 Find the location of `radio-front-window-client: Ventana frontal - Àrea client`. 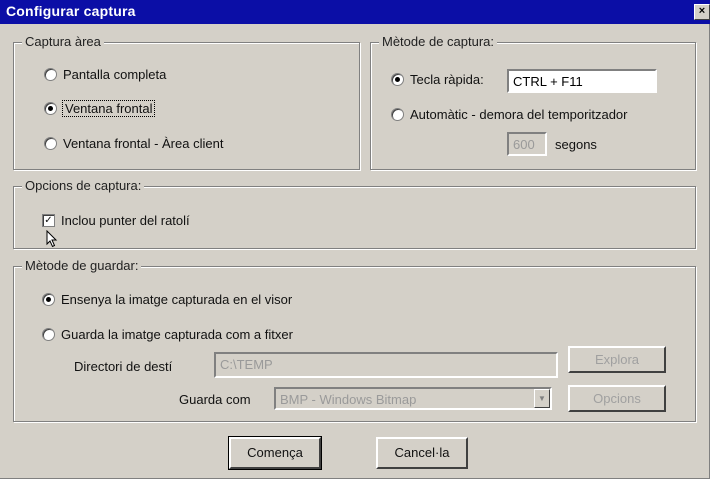

radio-front-window-client: Ventana frontal - Àrea client is located at coordinates (133, 143).